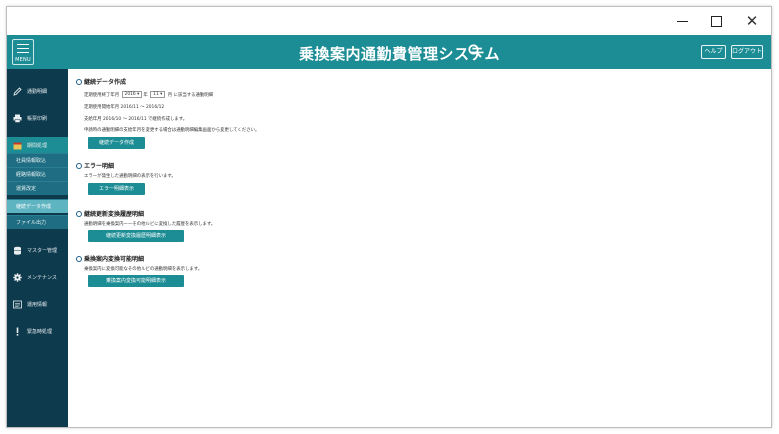 This screenshot has height=434, width=779. What do you see at coordinates (37, 188) in the screenshot?
I see `sidebar-subitem-fare-revision: 運賃改定` at bounding box center [37, 188].